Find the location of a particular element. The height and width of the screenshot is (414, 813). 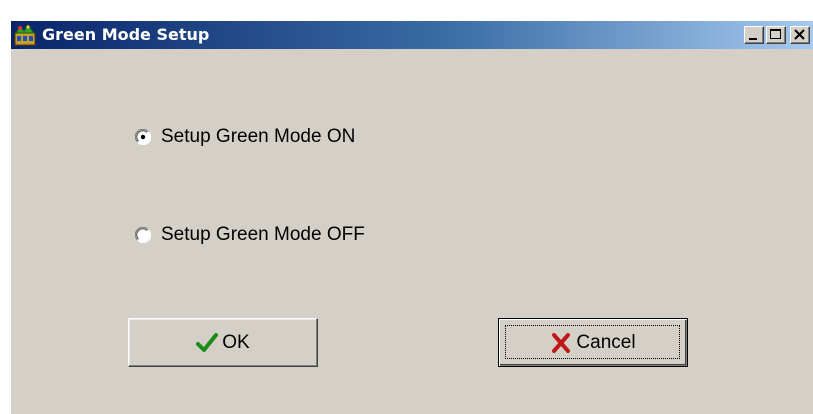

ok-button-label: OK is located at coordinates (236, 342).